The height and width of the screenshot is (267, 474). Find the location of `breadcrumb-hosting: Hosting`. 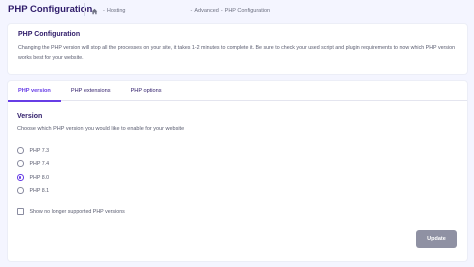

breadcrumb-hosting: Hosting is located at coordinates (116, 11).